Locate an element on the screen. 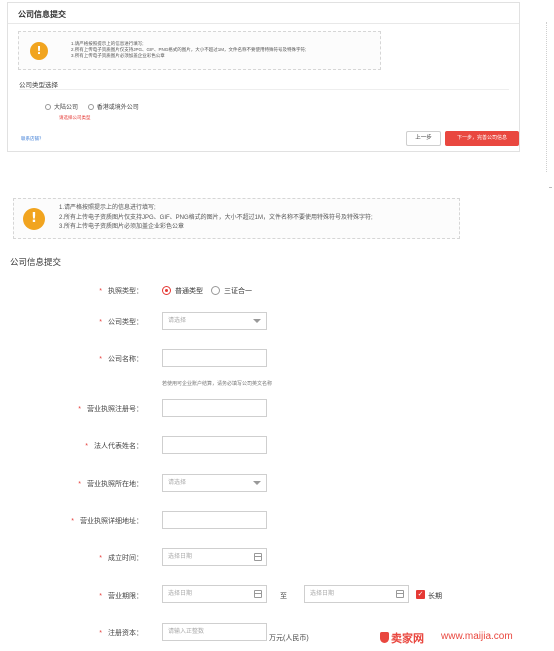  license-address-label: * 营业执照详细地址： is located at coordinates (107, 521).